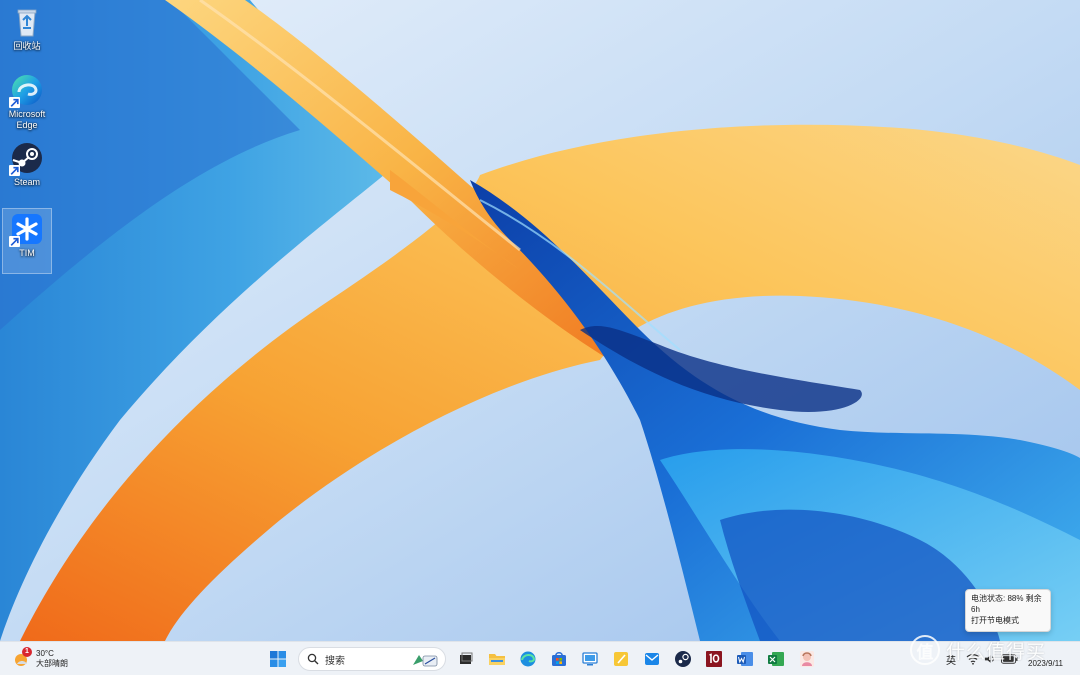 This screenshot has height=675, width=1080. I want to click on clock-date: 2023/9/11, so click(1045, 663).